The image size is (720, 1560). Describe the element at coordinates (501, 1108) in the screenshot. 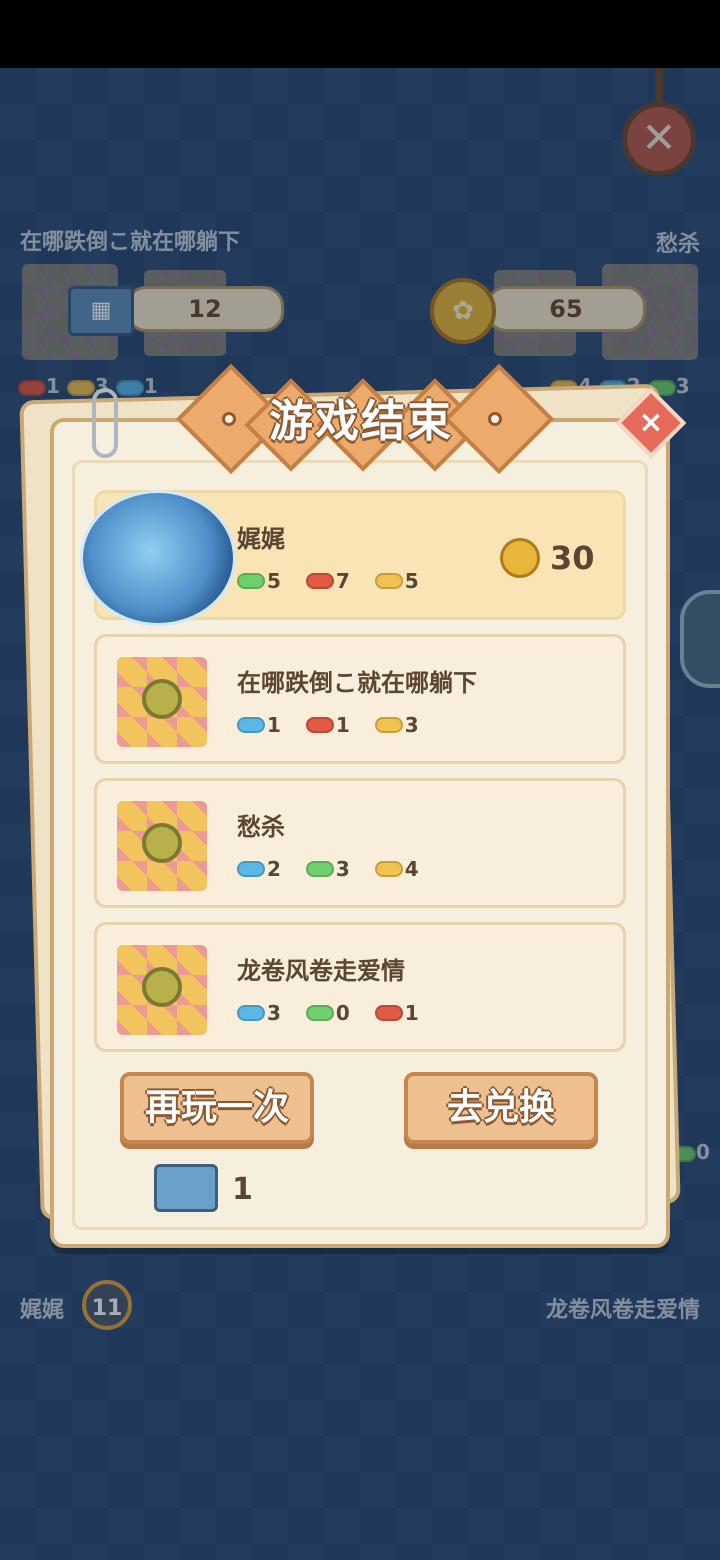

I see `exchange-button: 去兑换` at that location.